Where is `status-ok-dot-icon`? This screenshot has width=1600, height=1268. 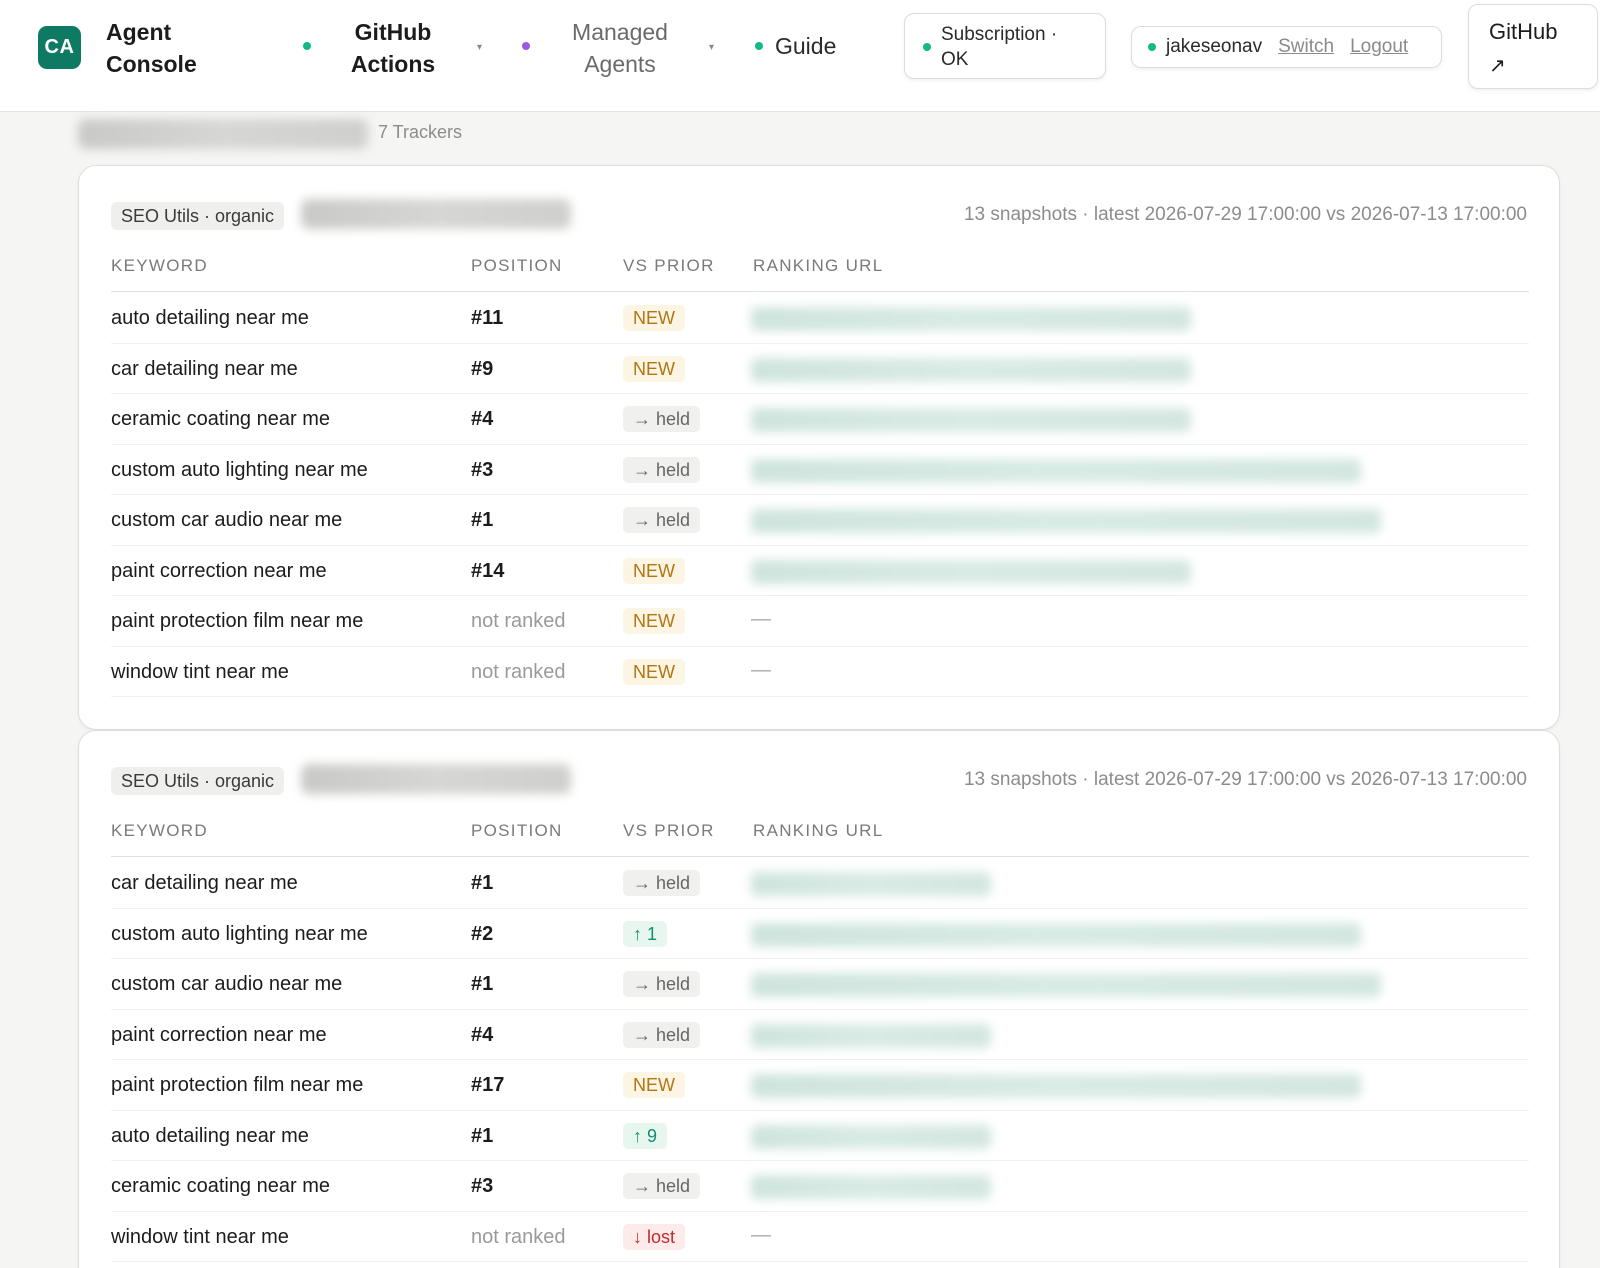 status-ok-dot-icon is located at coordinates (927, 47).